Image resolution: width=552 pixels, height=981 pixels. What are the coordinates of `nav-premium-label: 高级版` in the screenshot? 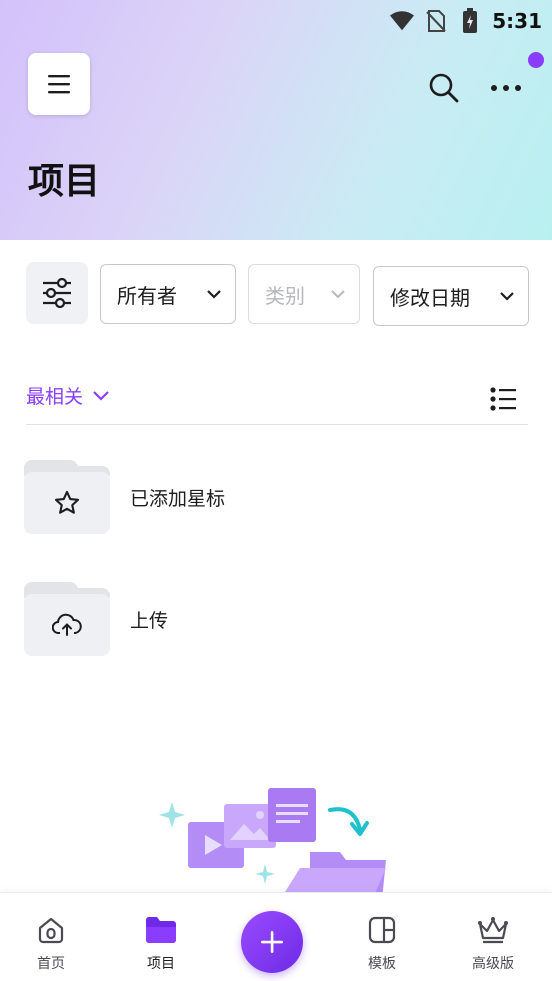 It's located at (493, 964).